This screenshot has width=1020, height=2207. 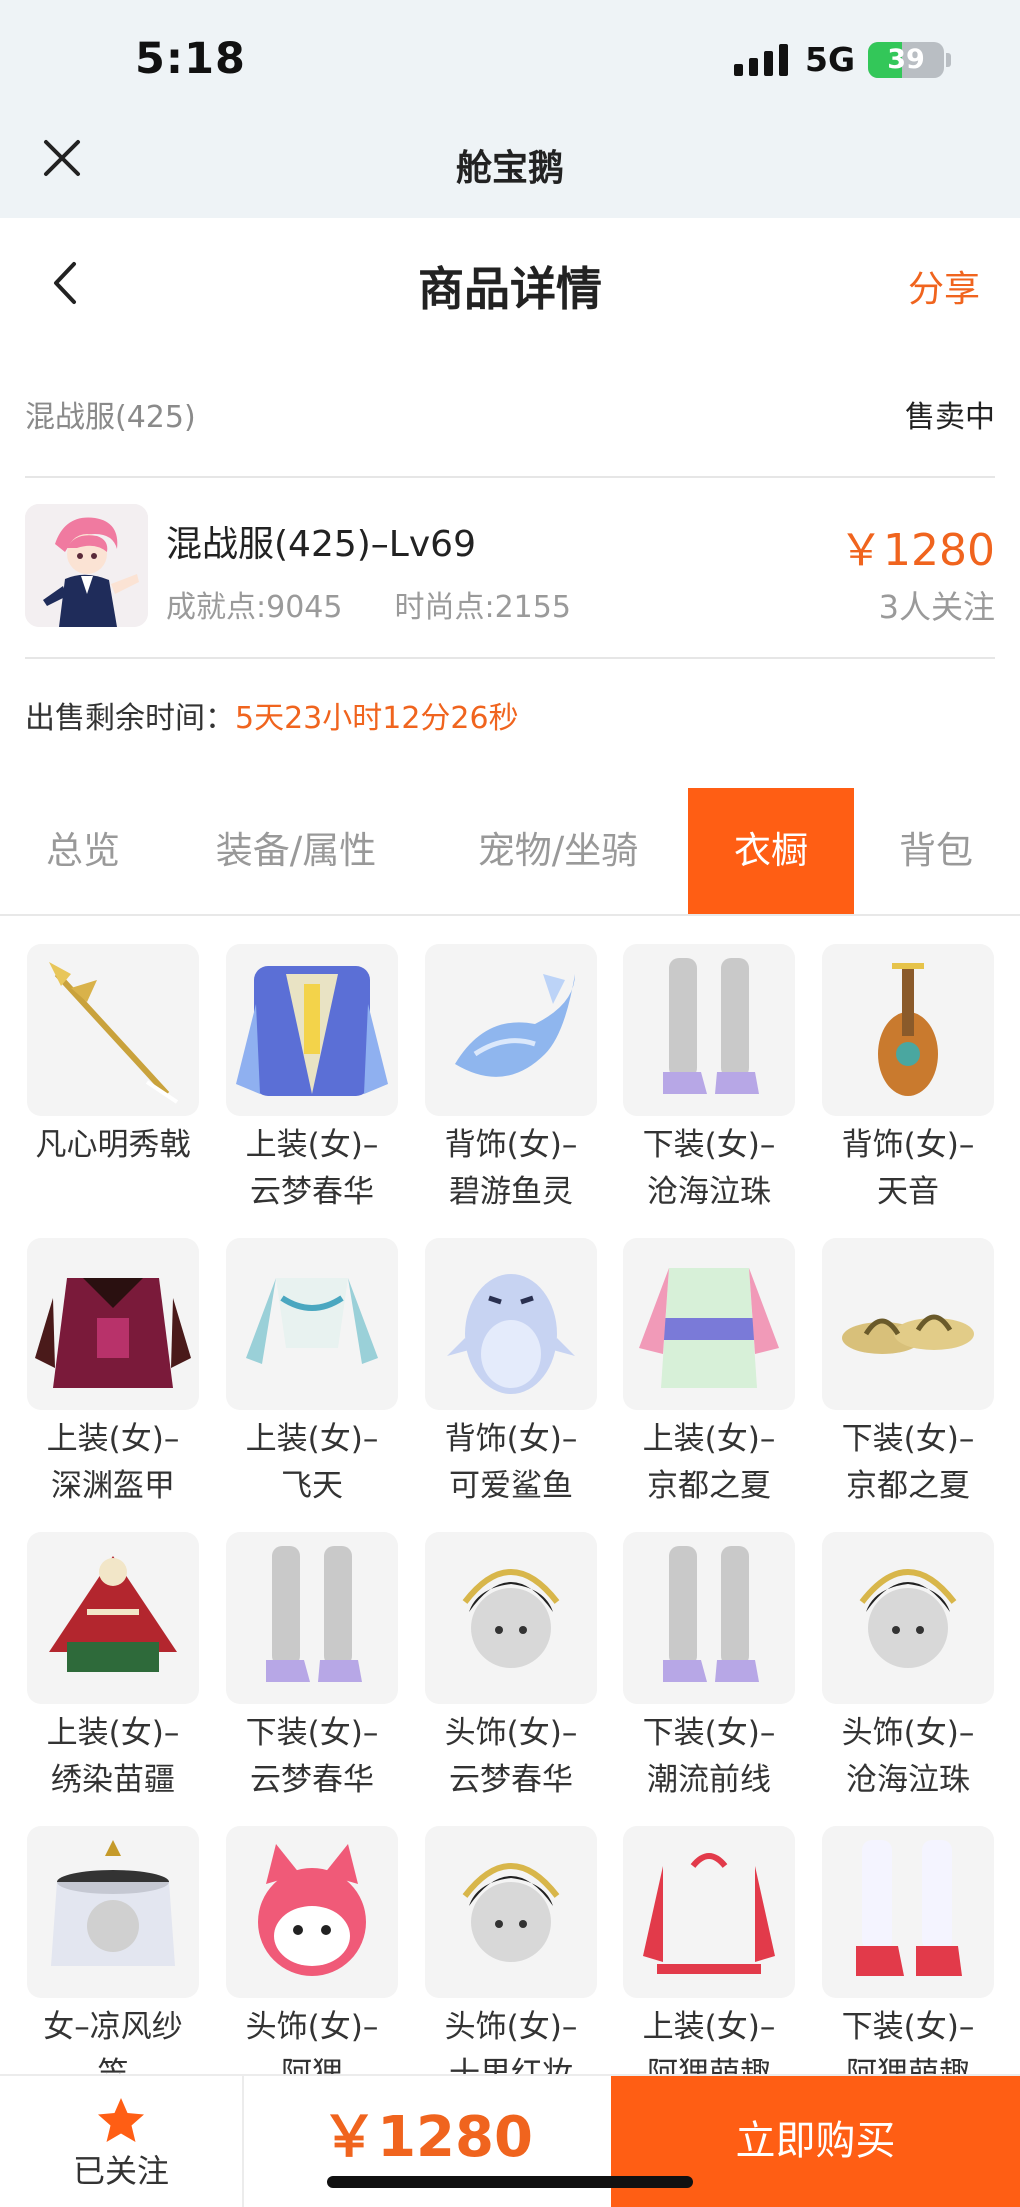 I want to click on wardrobe-item-name: 上装(女)– 深渊盔甲, so click(x=113, y=1463).